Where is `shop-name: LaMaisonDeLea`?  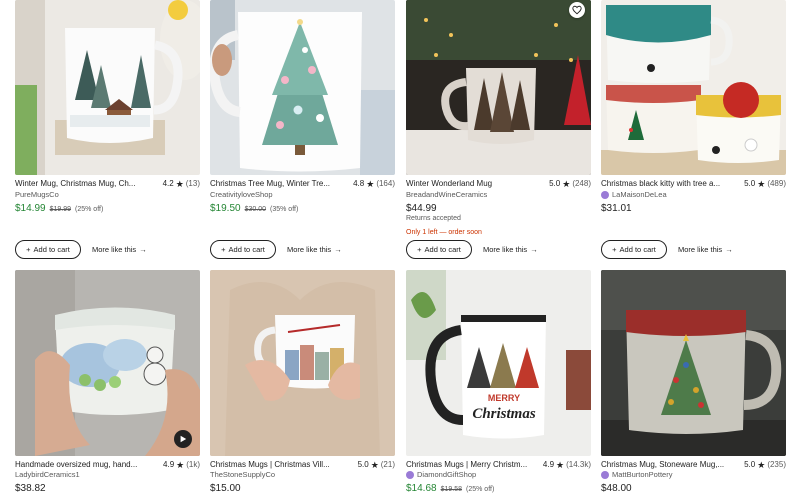 shop-name: LaMaisonDeLea is located at coordinates (634, 195).